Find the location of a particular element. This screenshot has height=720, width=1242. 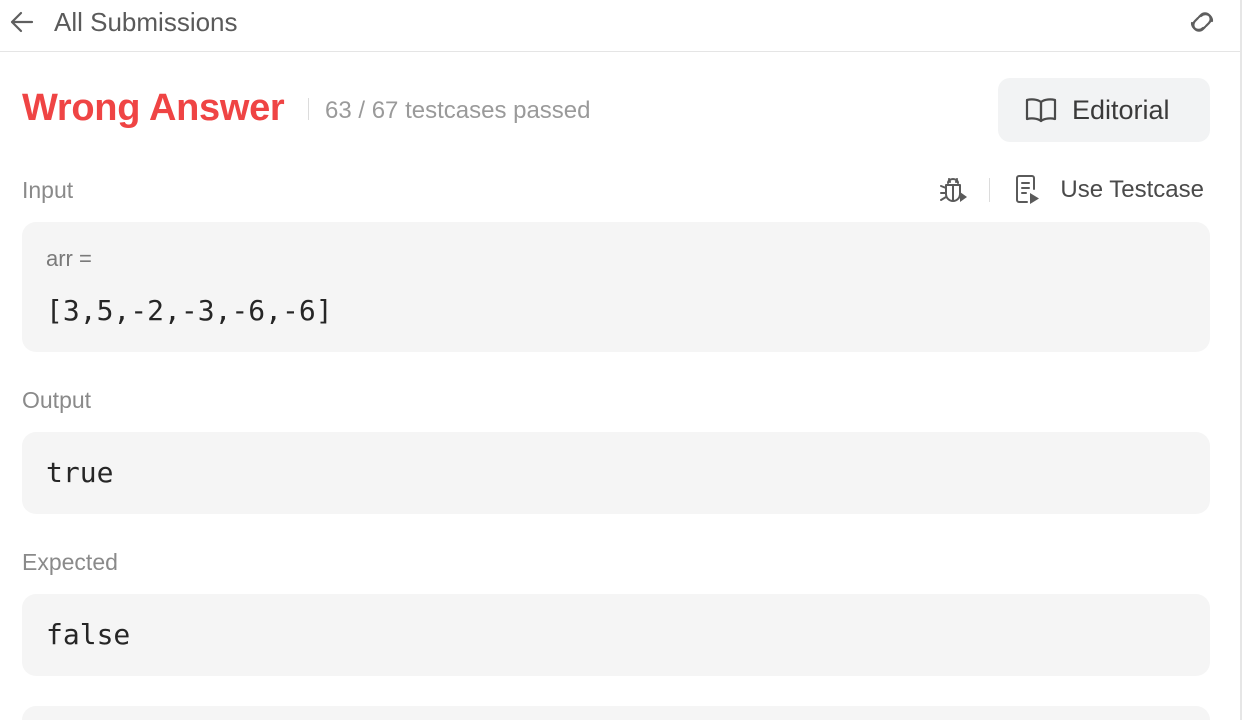

back-label: All Submissions is located at coordinates (146, 22).